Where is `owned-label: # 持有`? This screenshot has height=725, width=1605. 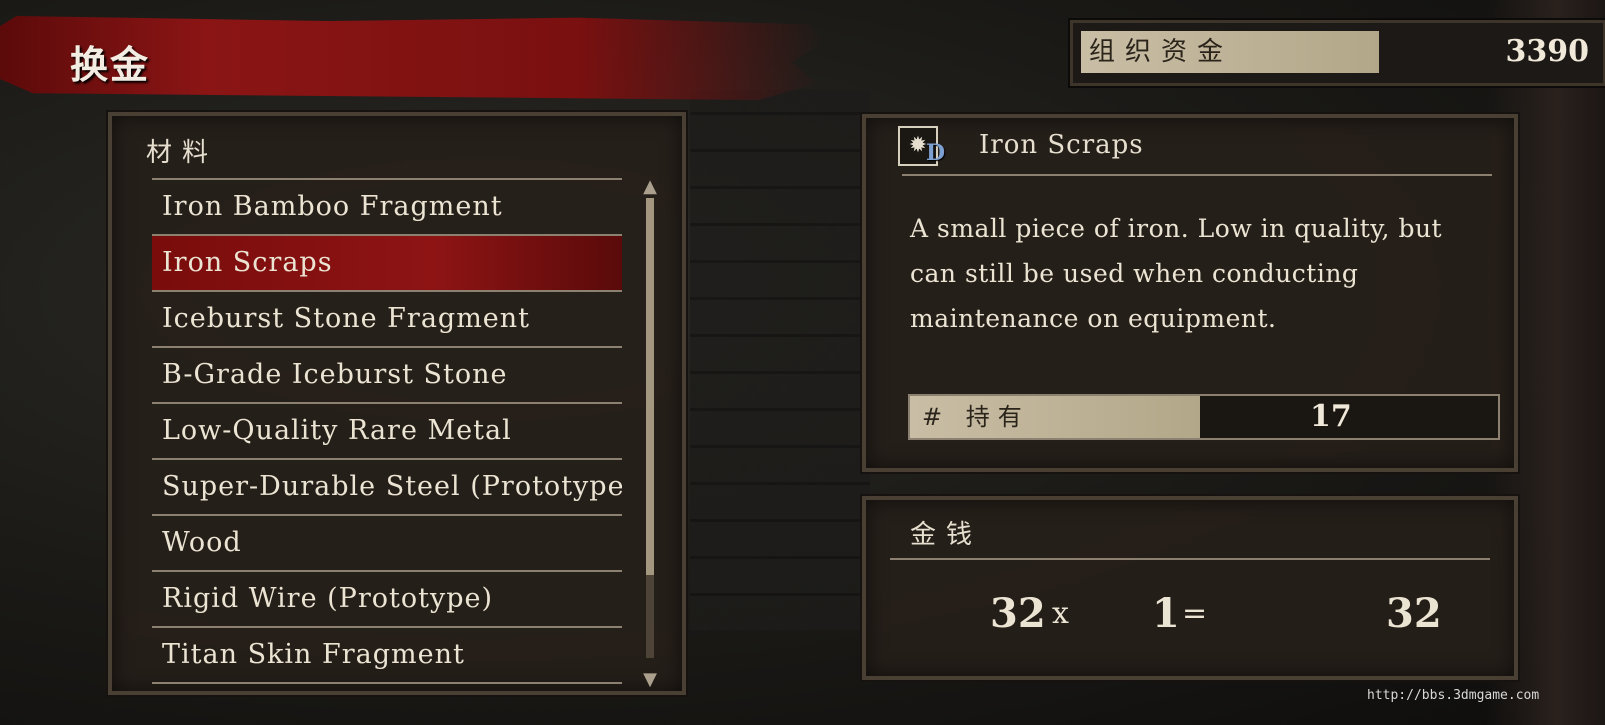
owned-label: # 持有 is located at coordinates (1055, 417).